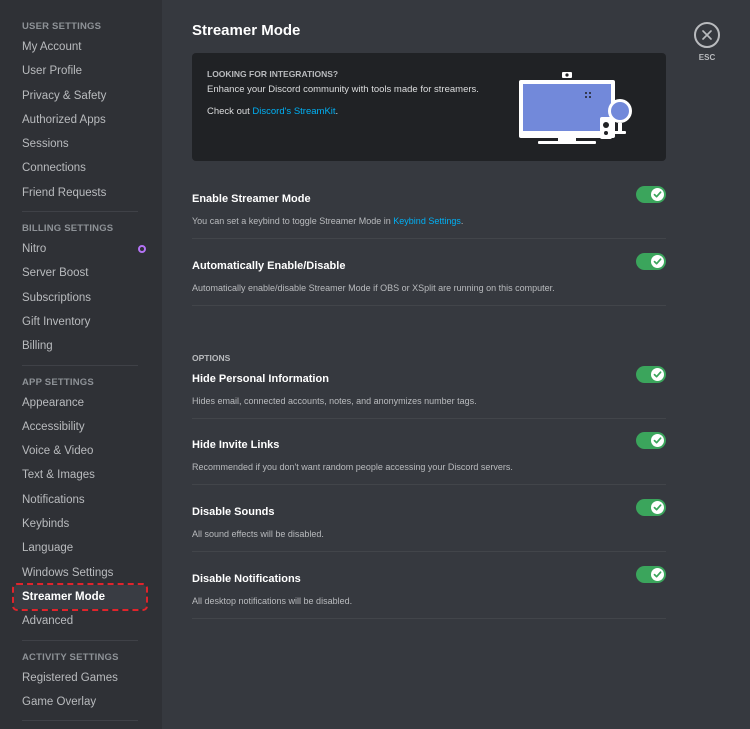 Image resolution: width=750 pixels, height=729 pixels. What do you see at coordinates (80, 524) in the screenshot?
I see `sidebar-item-keybinds: Keybinds` at bounding box center [80, 524].